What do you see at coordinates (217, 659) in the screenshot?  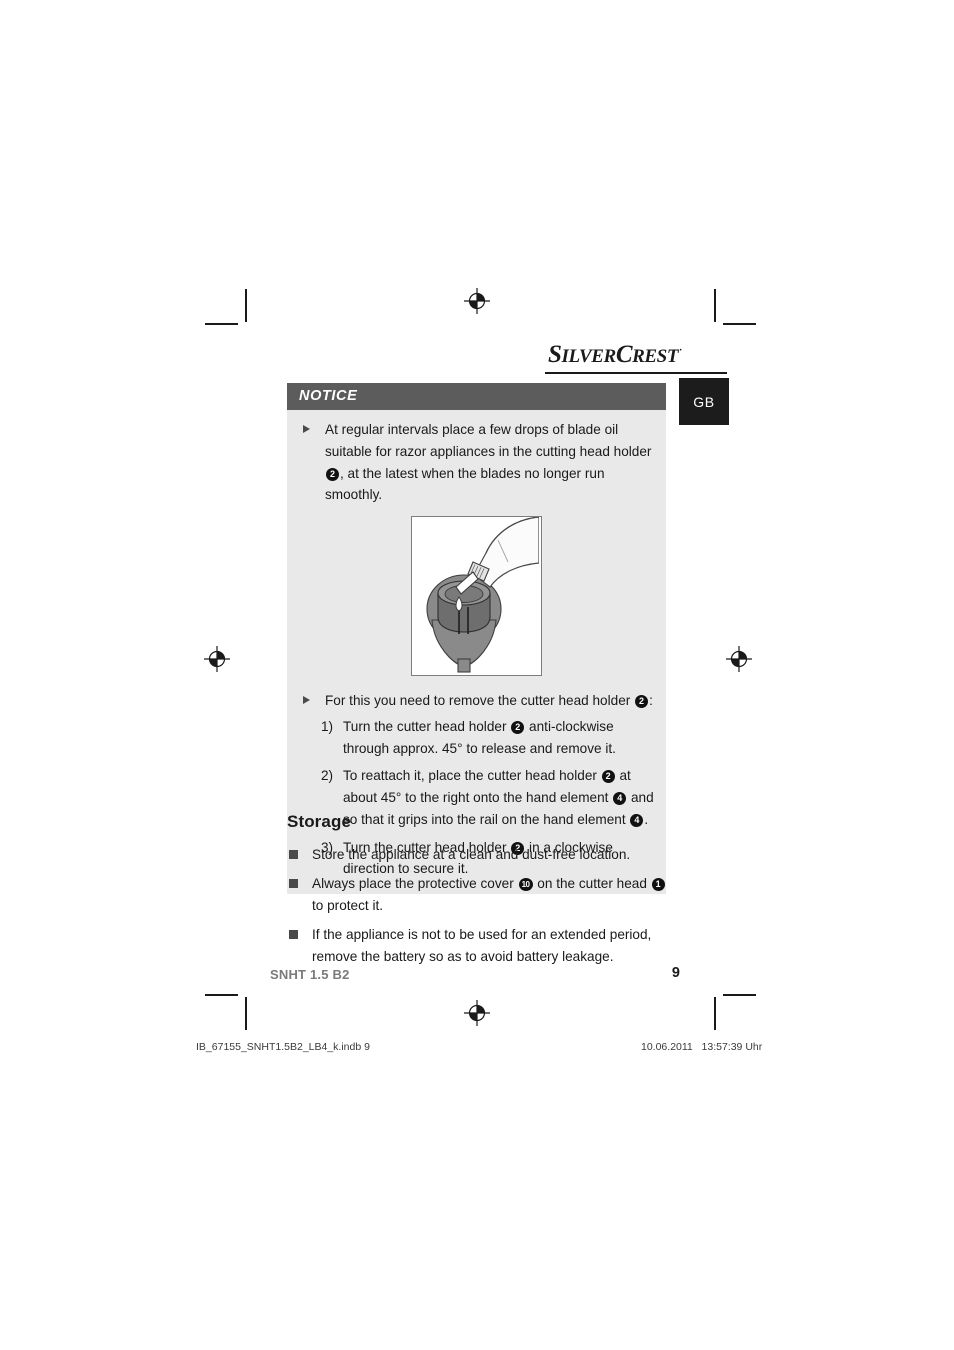 I see `registration-mark-left` at bounding box center [217, 659].